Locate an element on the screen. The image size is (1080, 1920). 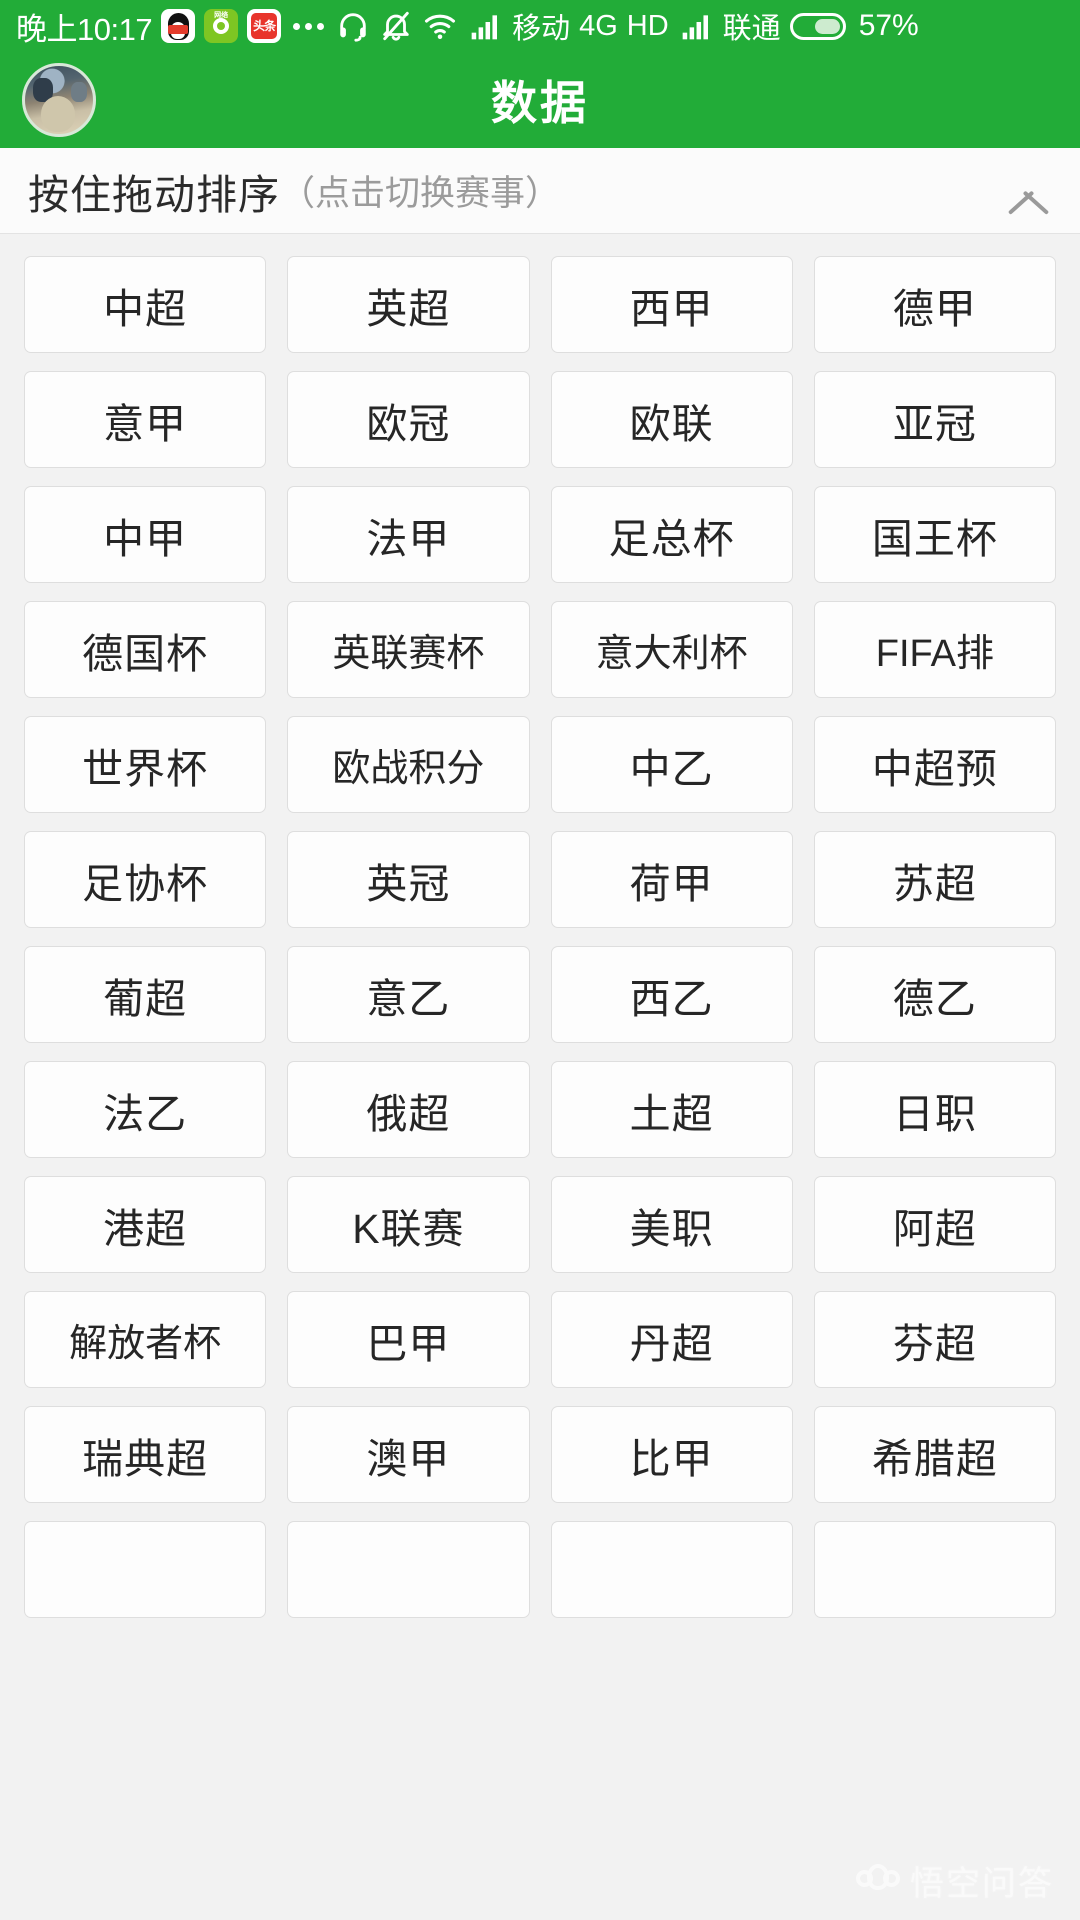
league-tile: 世界杯 is located at coordinates (145, 764).